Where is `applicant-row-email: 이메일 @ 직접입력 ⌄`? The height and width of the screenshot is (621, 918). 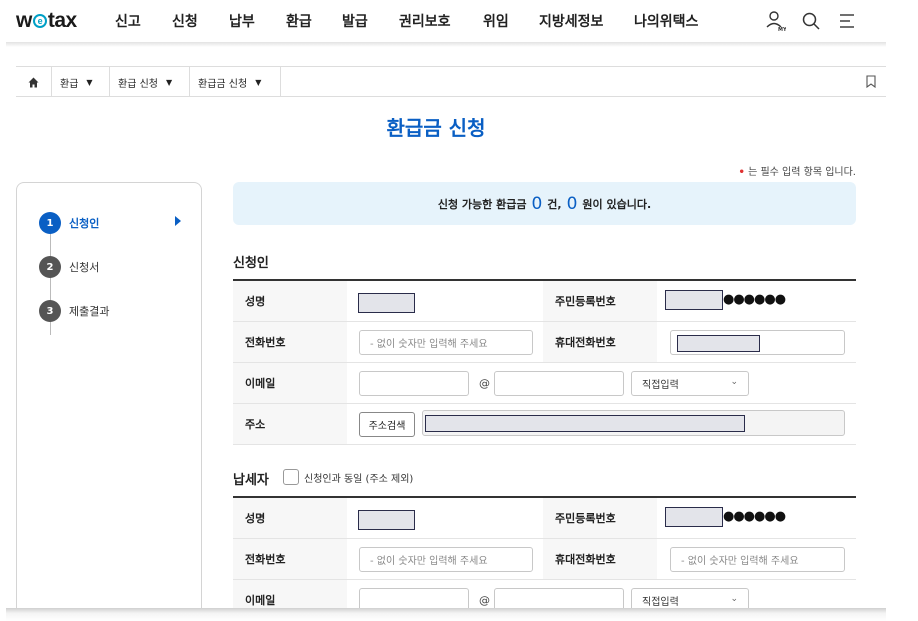
applicant-row-email: 이메일 @ 직접입력 ⌄ is located at coordinates (544, 383).